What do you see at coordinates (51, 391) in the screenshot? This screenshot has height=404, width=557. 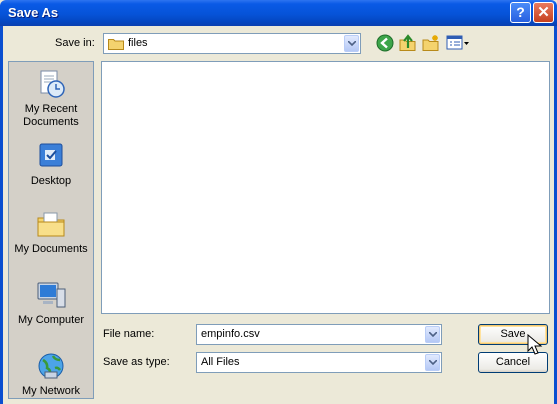 I see `place-label: My Network` at bounding box center [51, 391].